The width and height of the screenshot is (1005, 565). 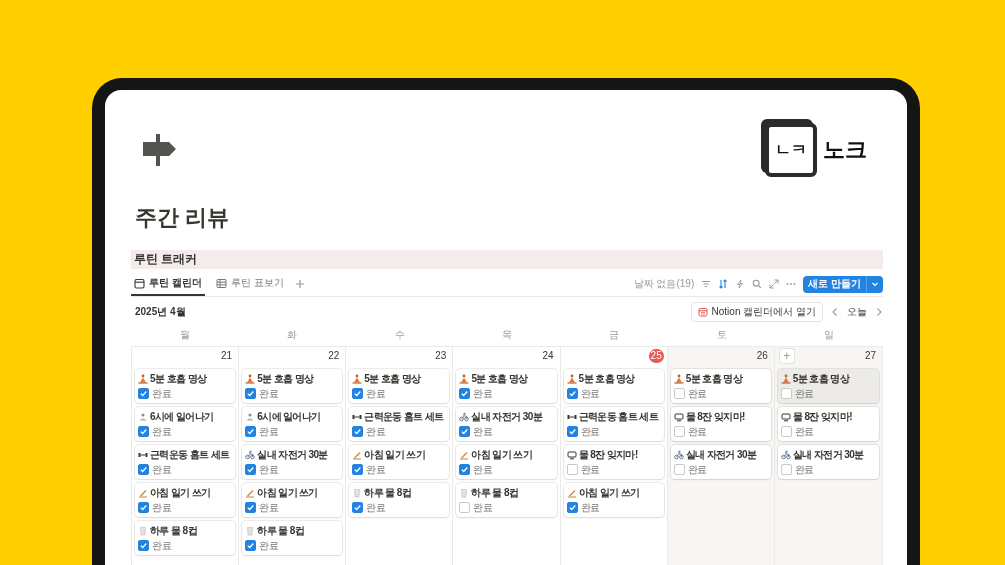 What do you see at coordinates (299, 284) in the screenshot?
I see `add-view-icon` at bounding box center [299, 284].